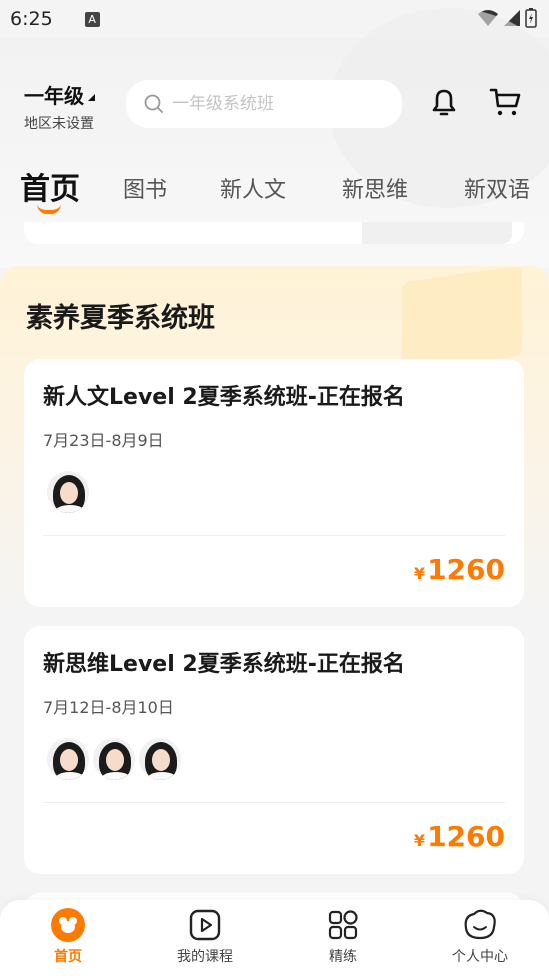 This screenshot has width=549, height=976. I want to click on course-date: 7月12日-8月10日, so click(108, 707).